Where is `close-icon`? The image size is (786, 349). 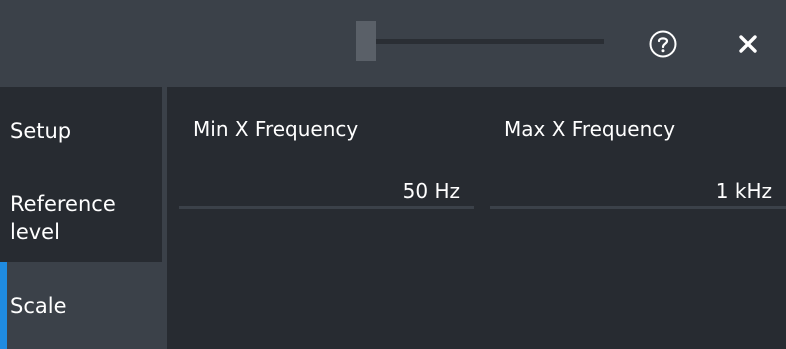
close-icon is located at coordinates (748, 44).